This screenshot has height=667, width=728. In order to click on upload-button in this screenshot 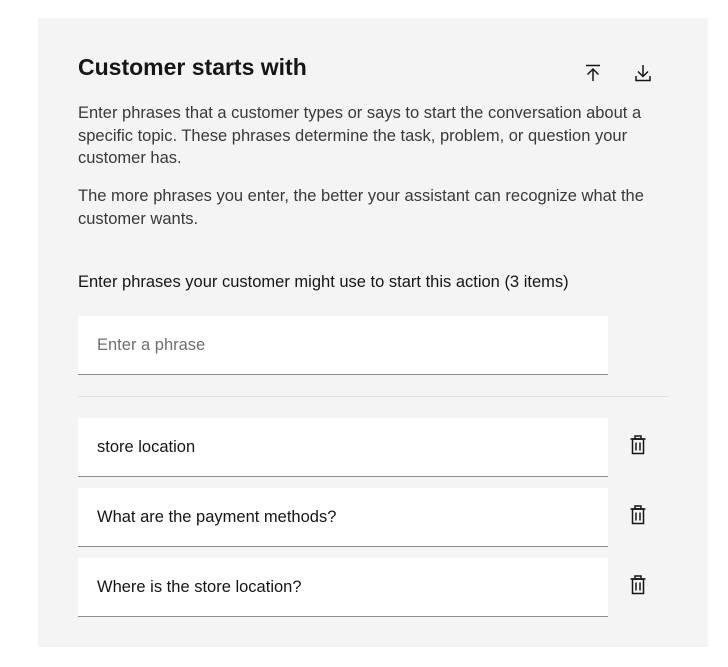, I will do `click(593, 73)`.